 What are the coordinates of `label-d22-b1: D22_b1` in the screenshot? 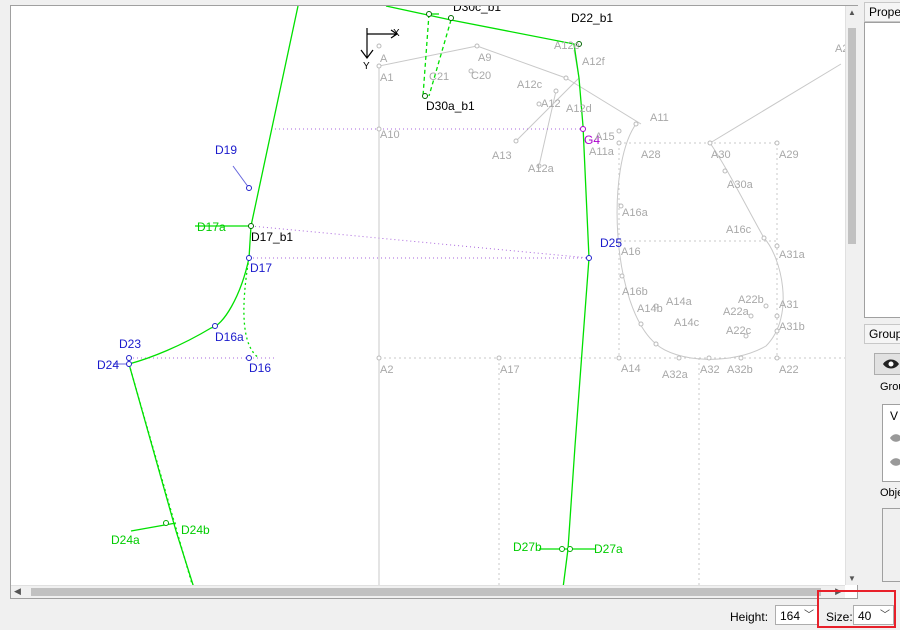 It's located at (592, 18).